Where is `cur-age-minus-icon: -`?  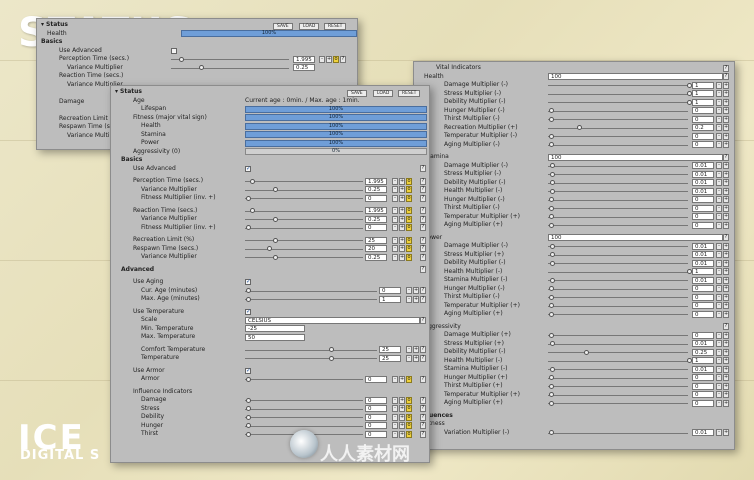 cur-age-minus-icon: - is located at coordinates (409, 290).